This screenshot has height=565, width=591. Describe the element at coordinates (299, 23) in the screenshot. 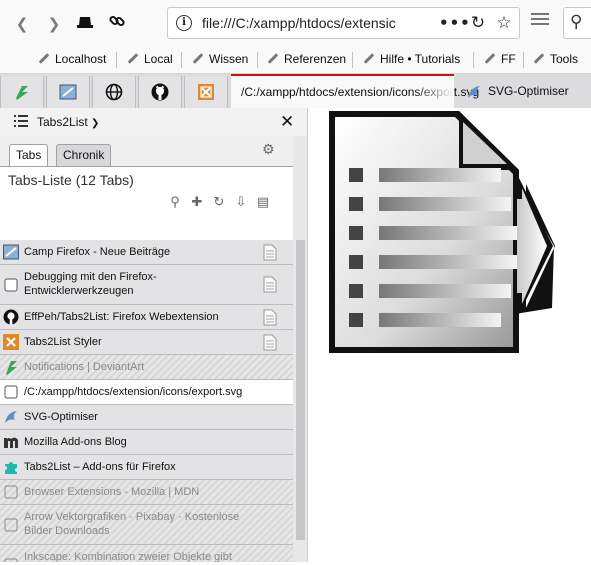

I see `url-text: file:///C:/xampp/htdocs/extensic` at that location.